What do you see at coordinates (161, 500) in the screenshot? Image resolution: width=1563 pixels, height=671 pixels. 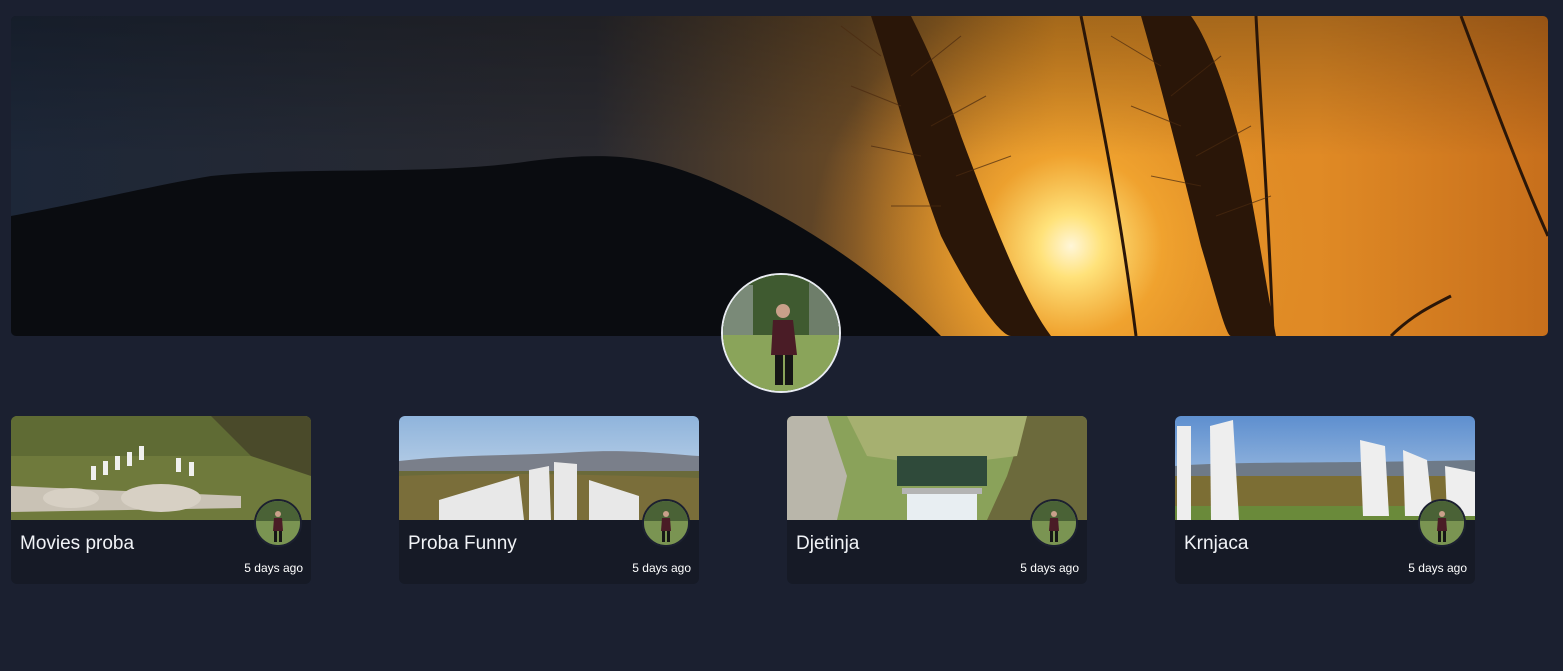 I see `post-card: Movies proba 5 days ago` at bounding box center [161, 500].